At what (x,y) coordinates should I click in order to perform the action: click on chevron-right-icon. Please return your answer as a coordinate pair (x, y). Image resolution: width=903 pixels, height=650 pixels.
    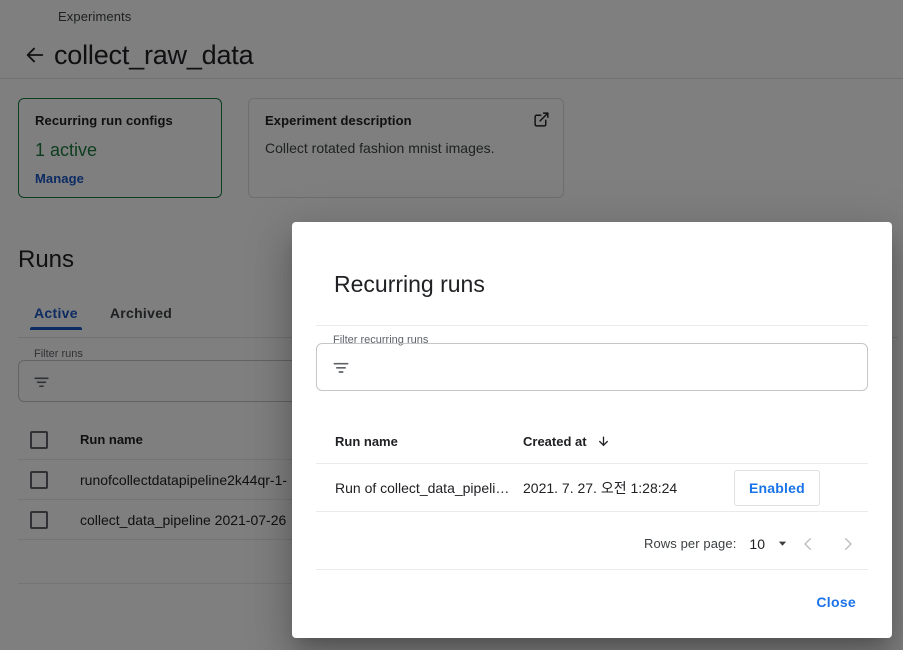
    Looking at the image, I should click on (848, 544).